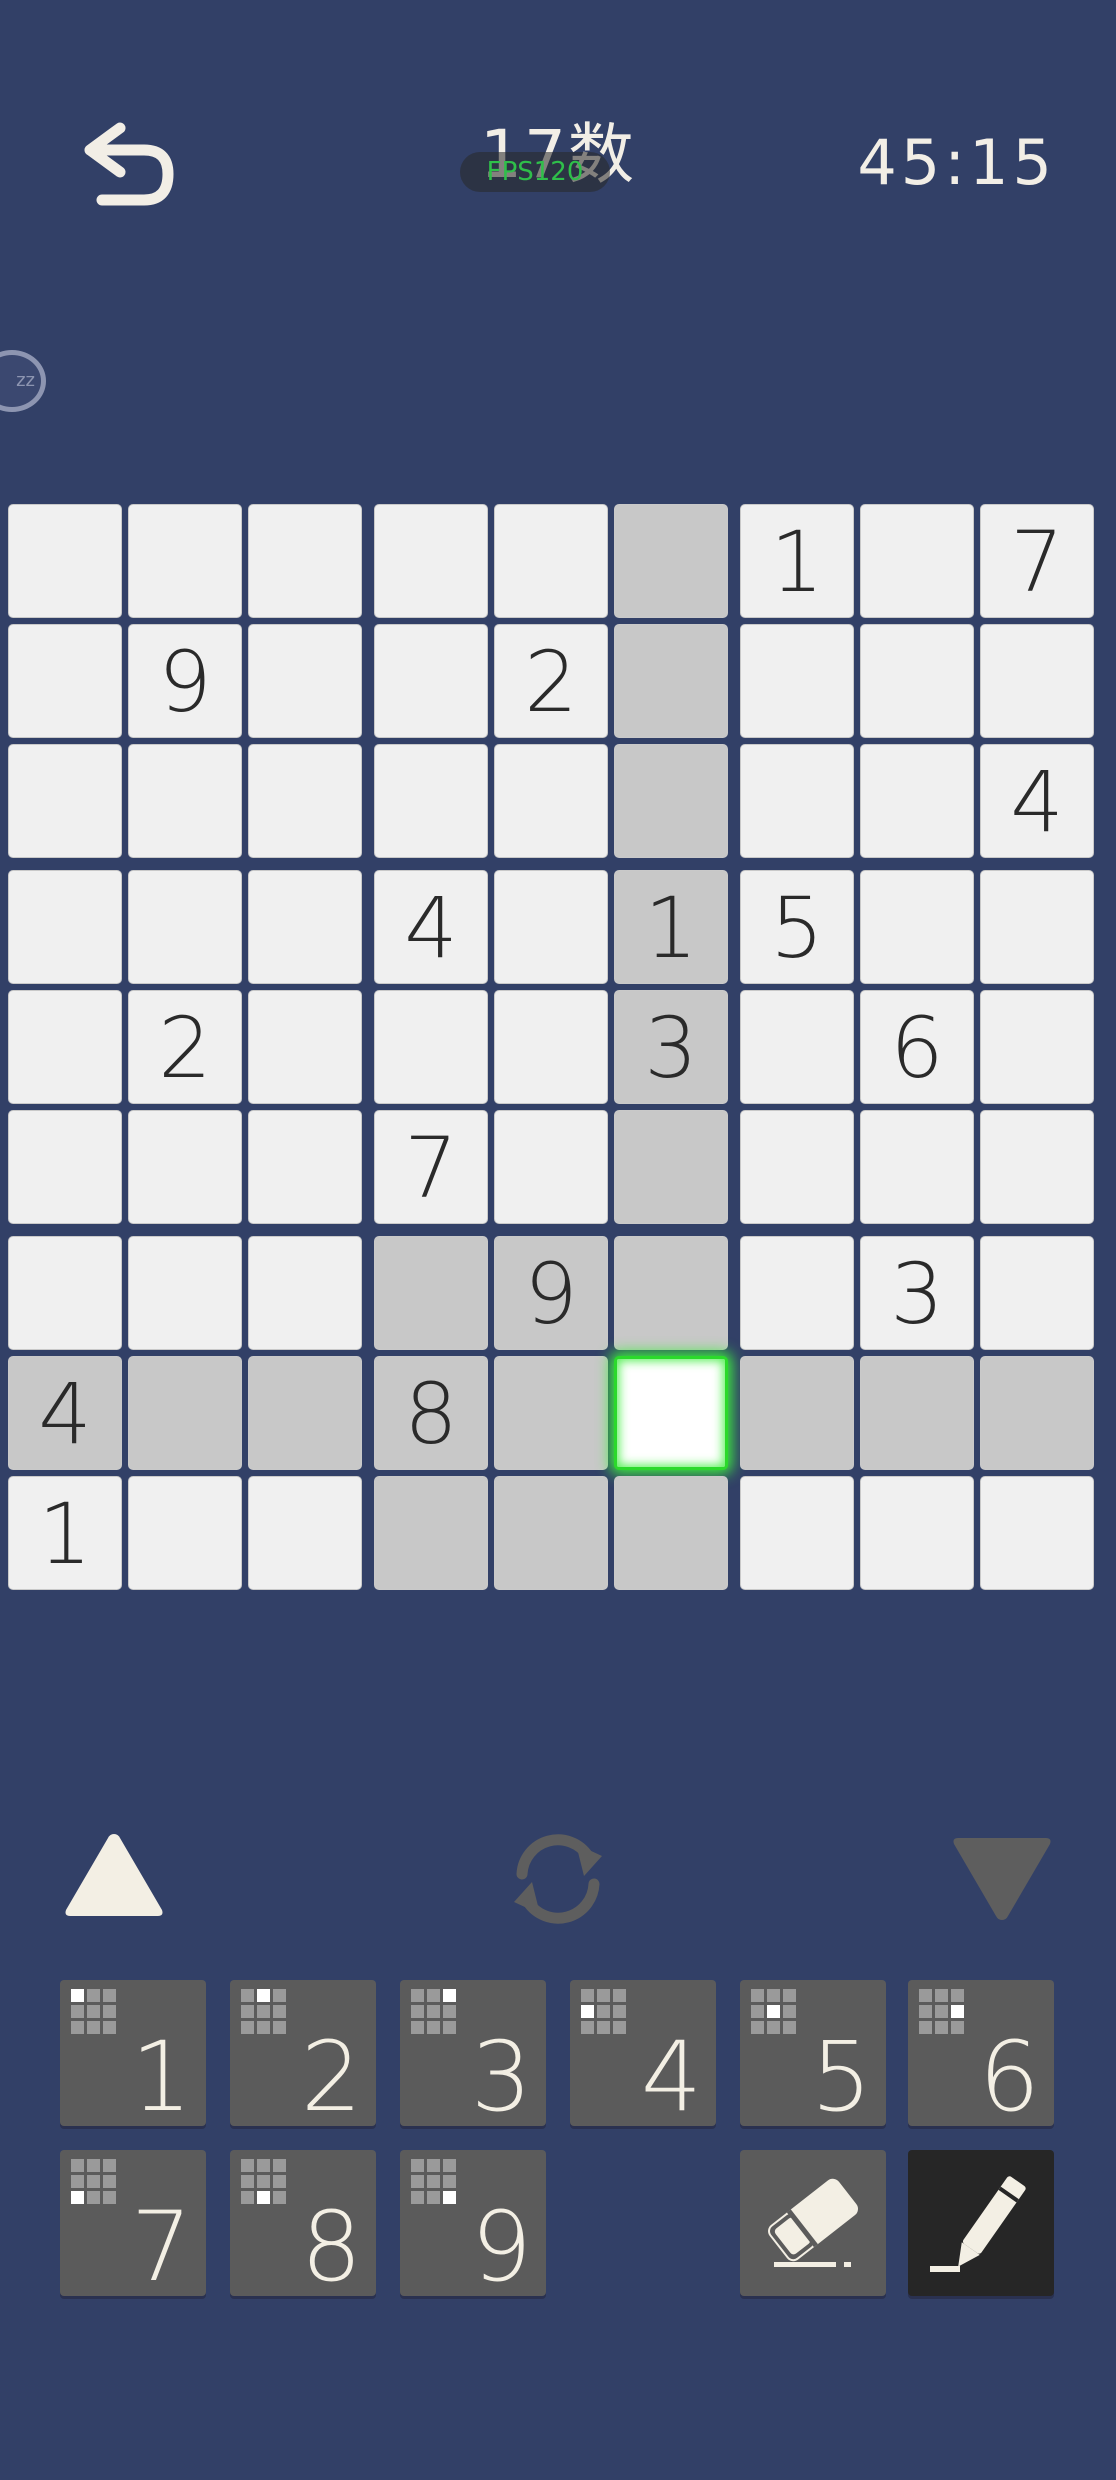 This screenshot has height=2480, width=1116. What do you see at coordinates (1002, 1878) in the screenshot?
I see `triangle-down-icon` at bounding box center [1002, 1878].